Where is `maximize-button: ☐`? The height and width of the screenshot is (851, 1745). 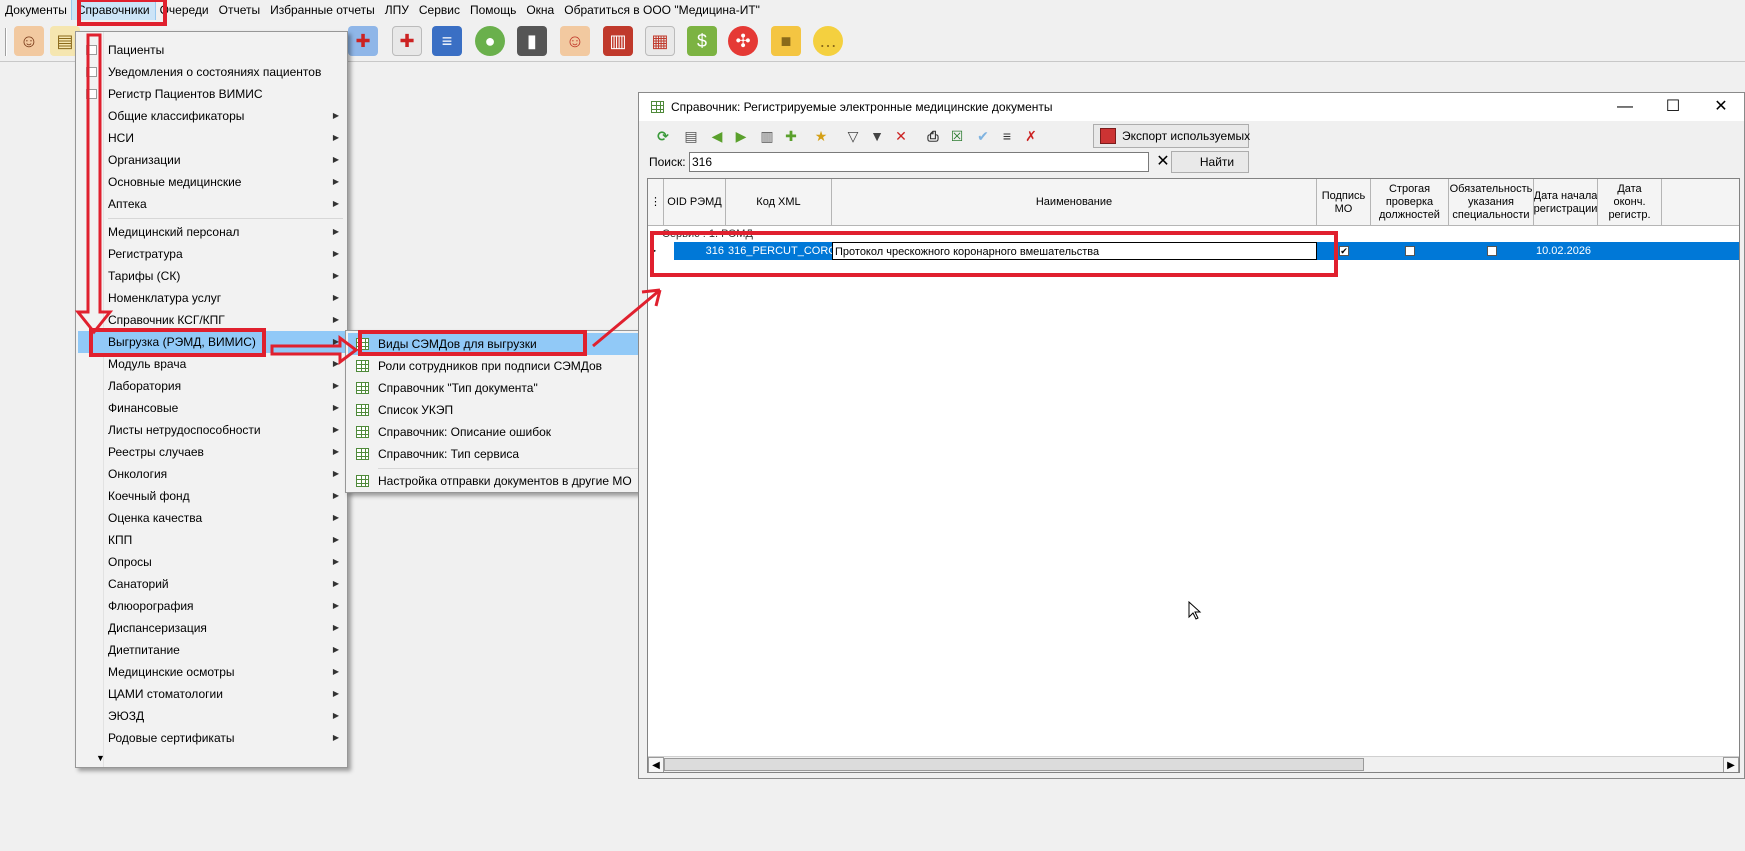
maximize-button: ☐ is located at coordinates (1673, 107).